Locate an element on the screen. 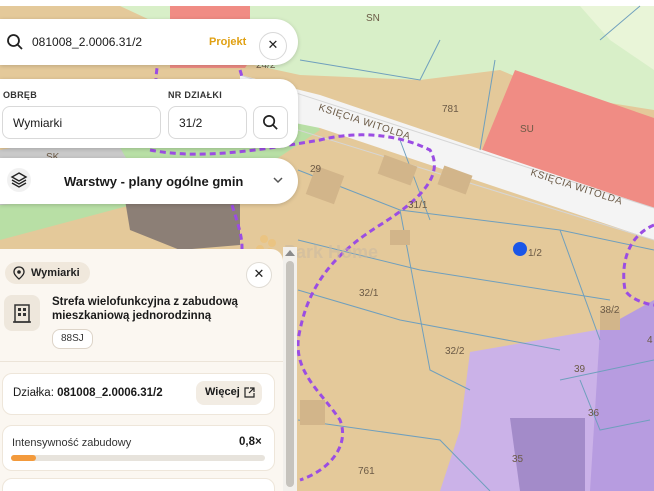  parcel-label: 4 is located at coordinates (650, 340).